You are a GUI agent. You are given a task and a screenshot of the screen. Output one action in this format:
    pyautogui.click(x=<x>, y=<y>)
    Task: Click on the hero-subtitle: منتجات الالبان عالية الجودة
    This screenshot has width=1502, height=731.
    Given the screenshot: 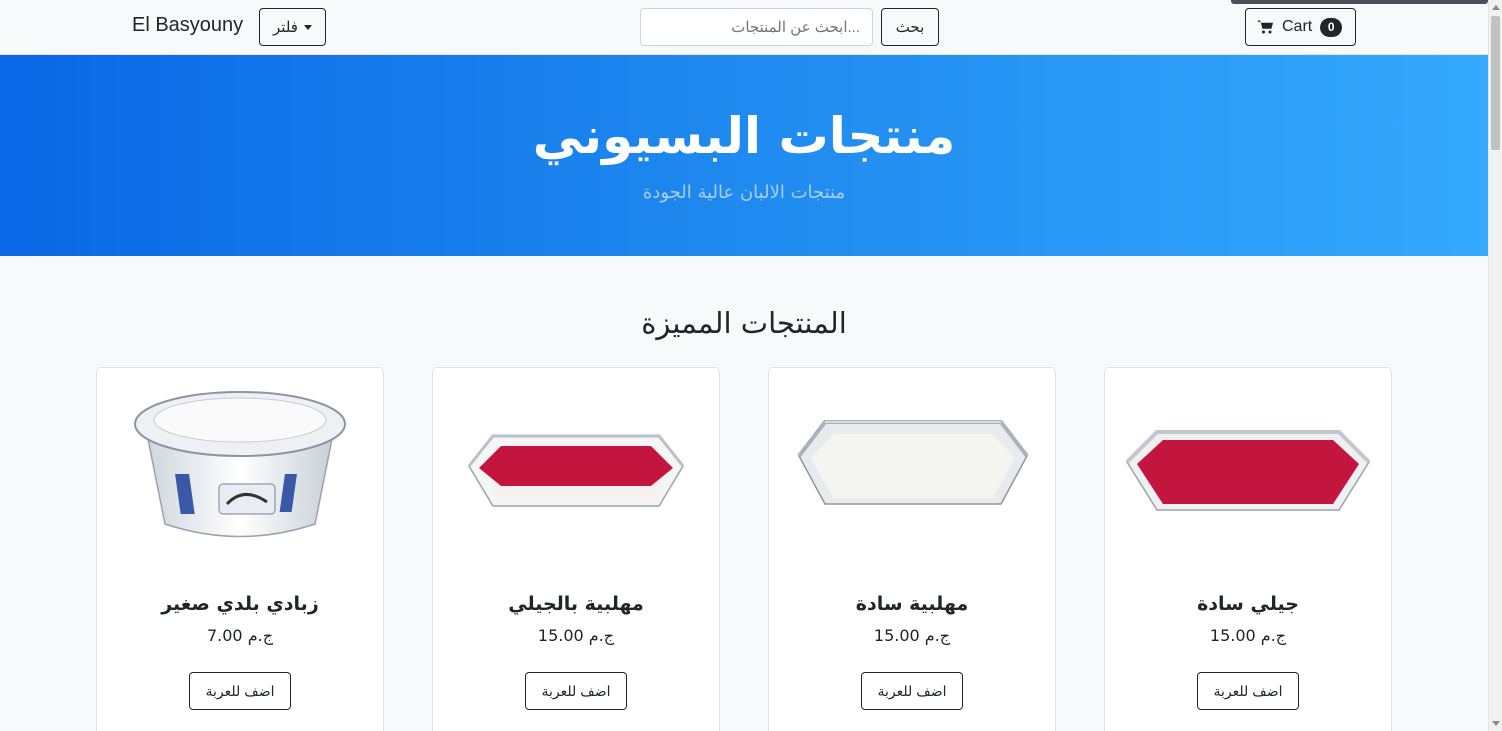 What is the action you would take?
    pyautogui.click(x=744, y=192)
    